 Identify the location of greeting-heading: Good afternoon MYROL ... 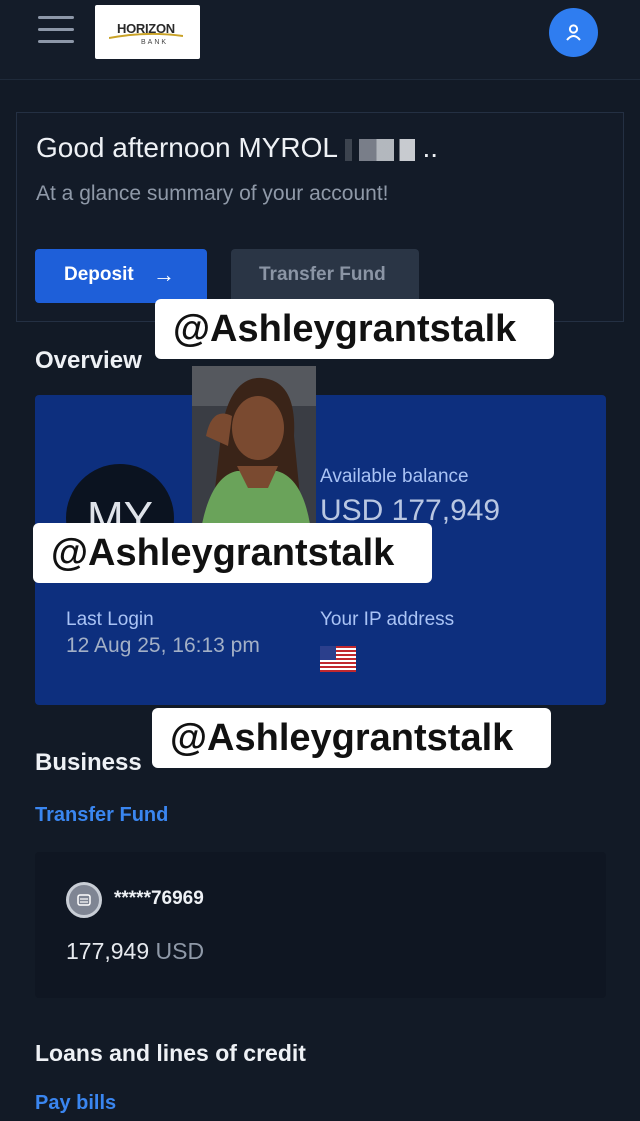
(237, 148).